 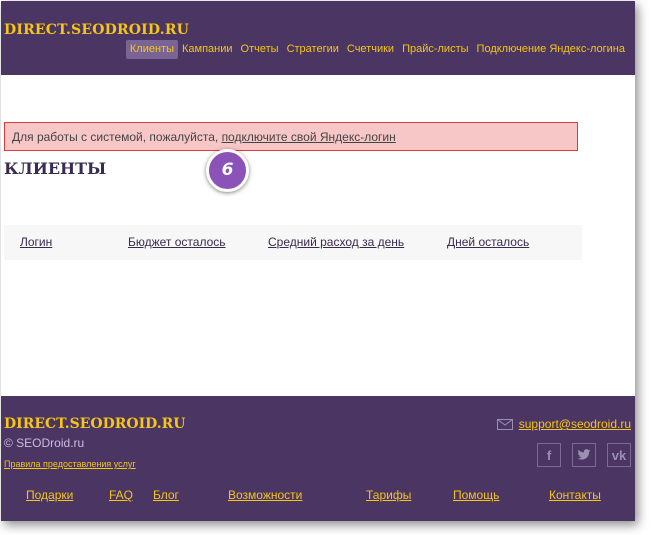 I want to click on footer-link-pricing: Тарифы, so click(x=388, y=495).